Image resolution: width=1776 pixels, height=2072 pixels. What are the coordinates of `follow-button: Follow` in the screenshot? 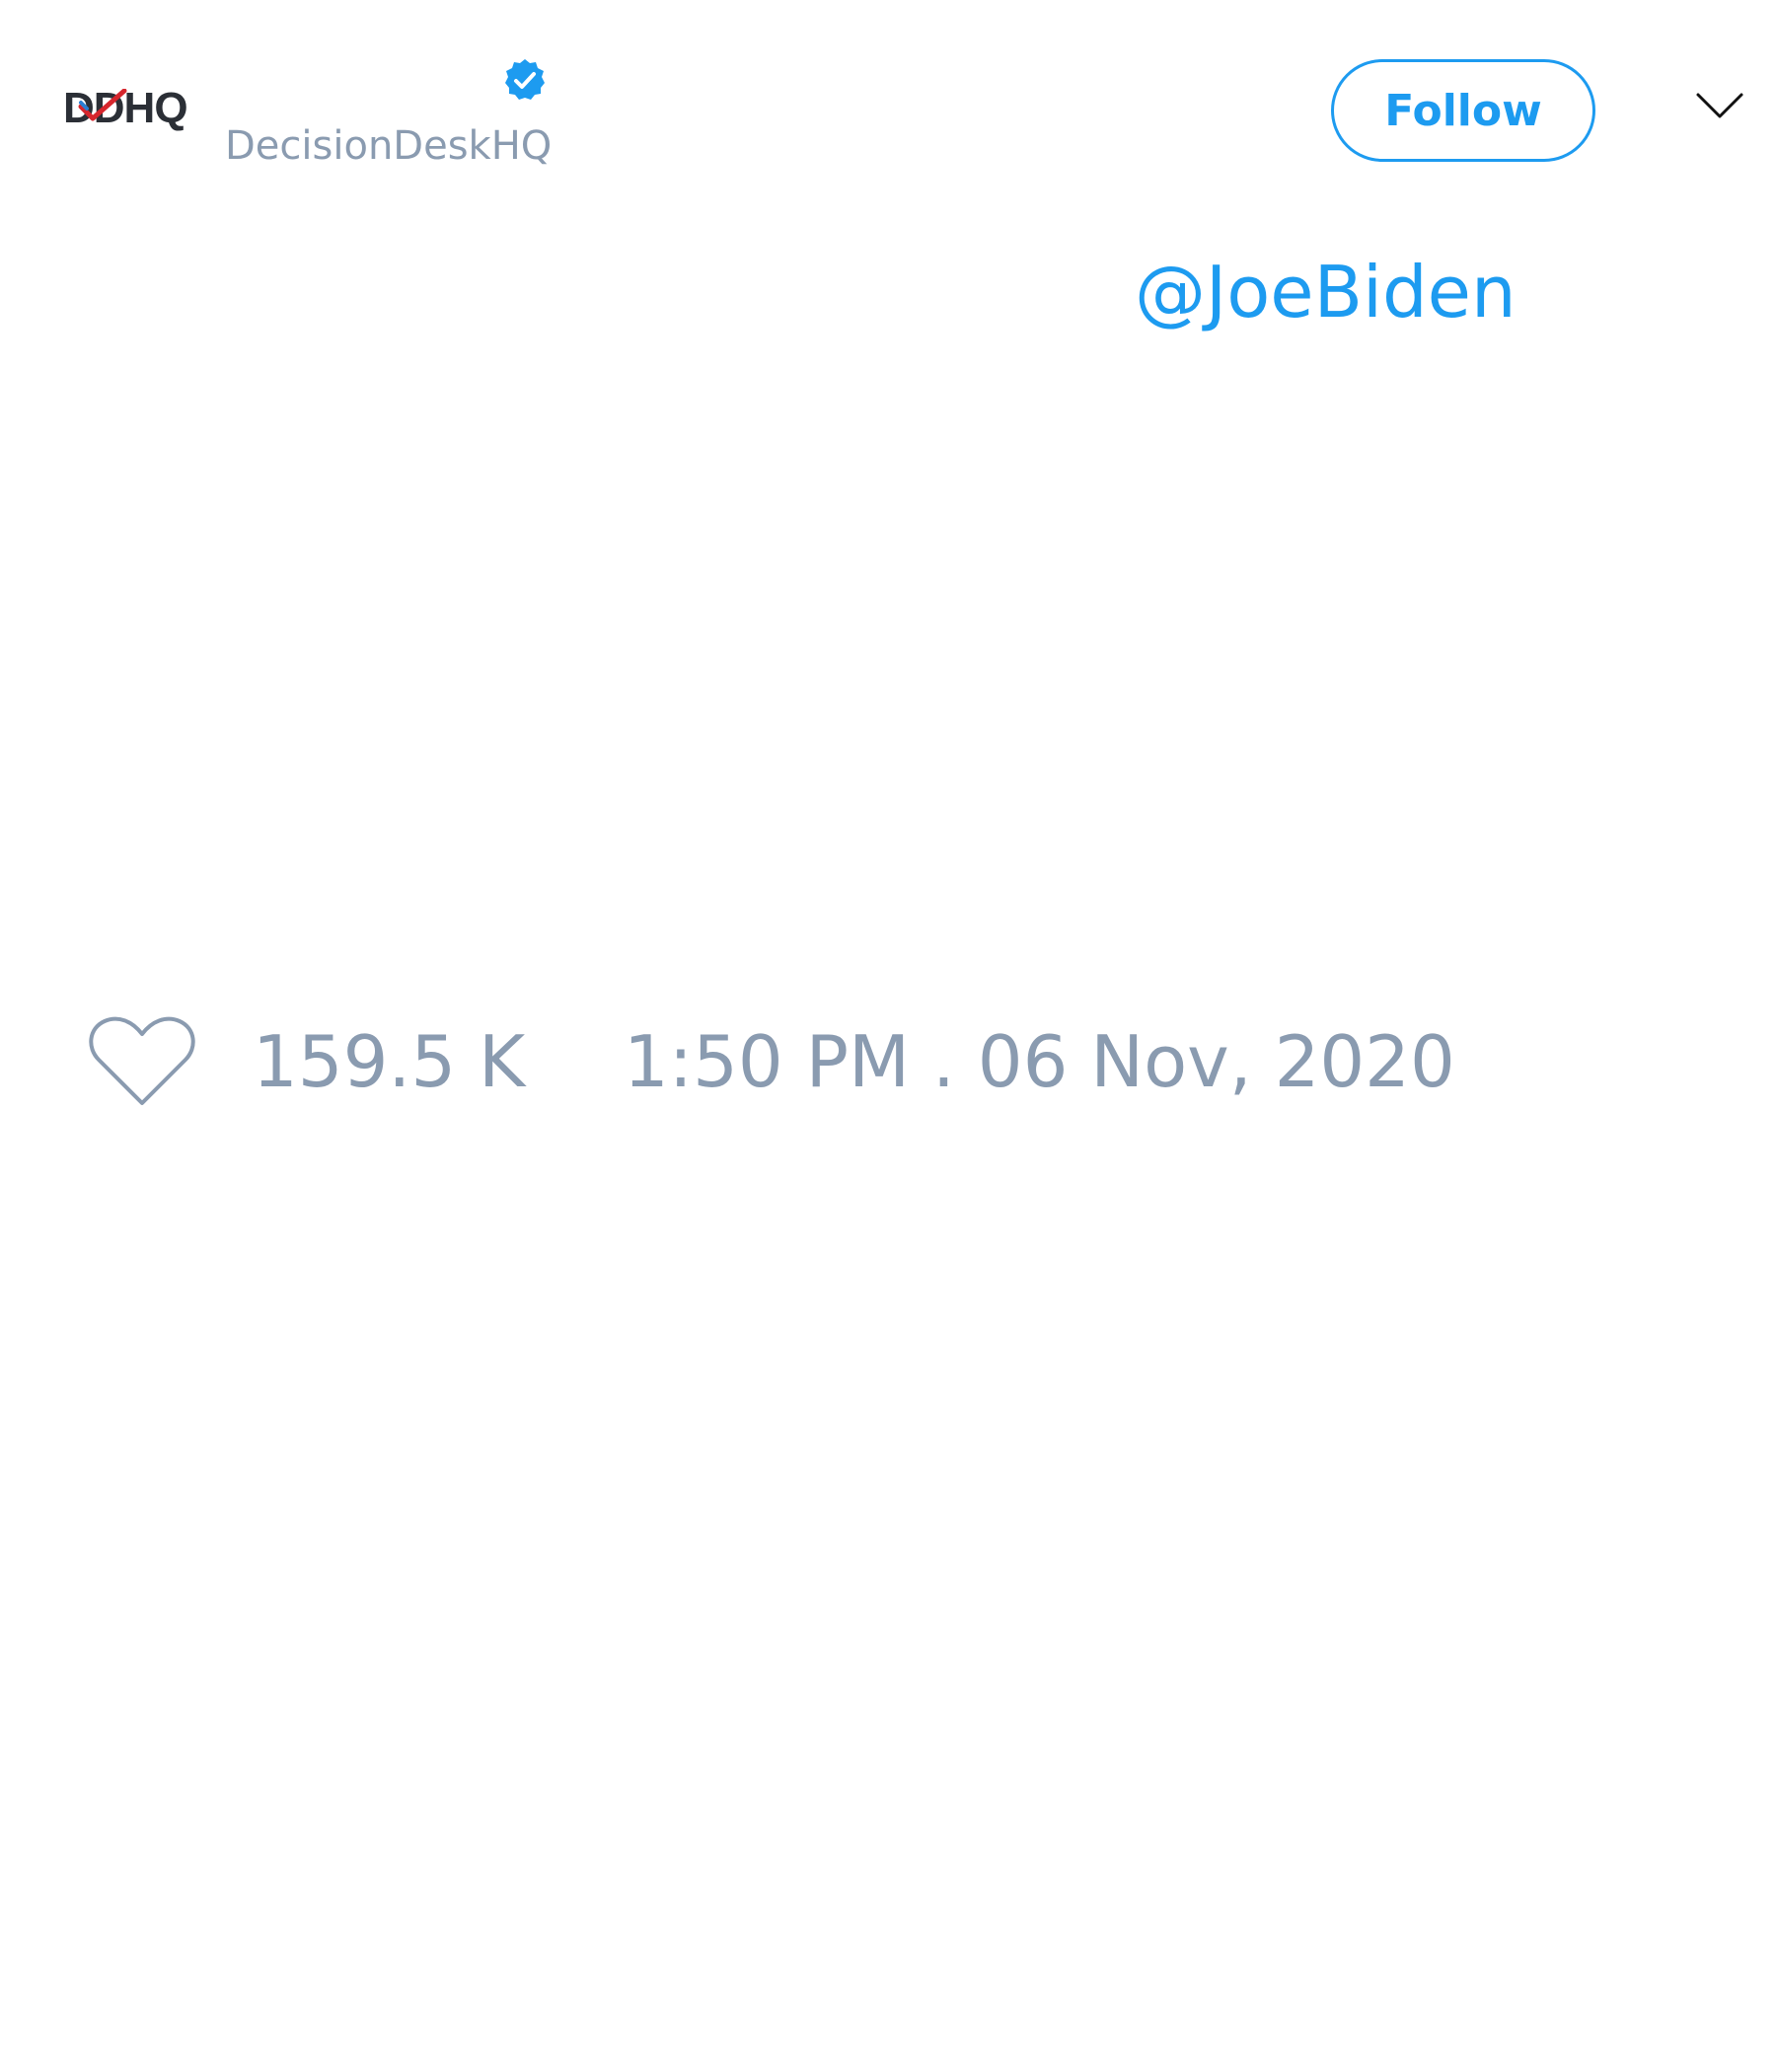 It's located at (1463, 111).